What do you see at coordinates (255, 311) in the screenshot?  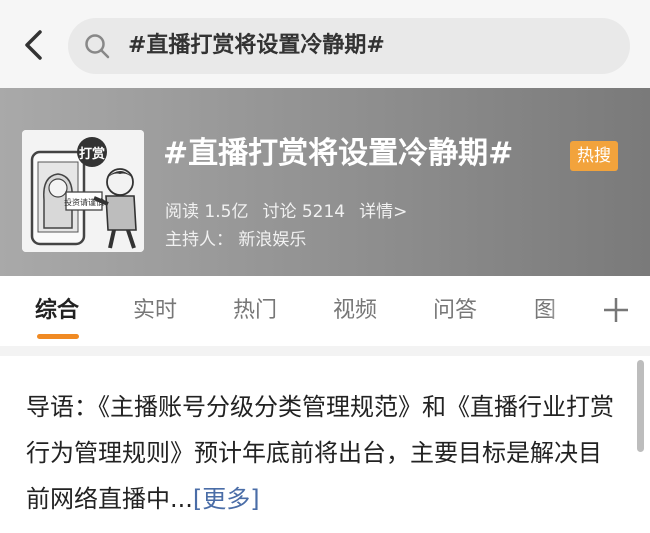 I see `tab-hot: 热门` at bounding box center [255, 311].